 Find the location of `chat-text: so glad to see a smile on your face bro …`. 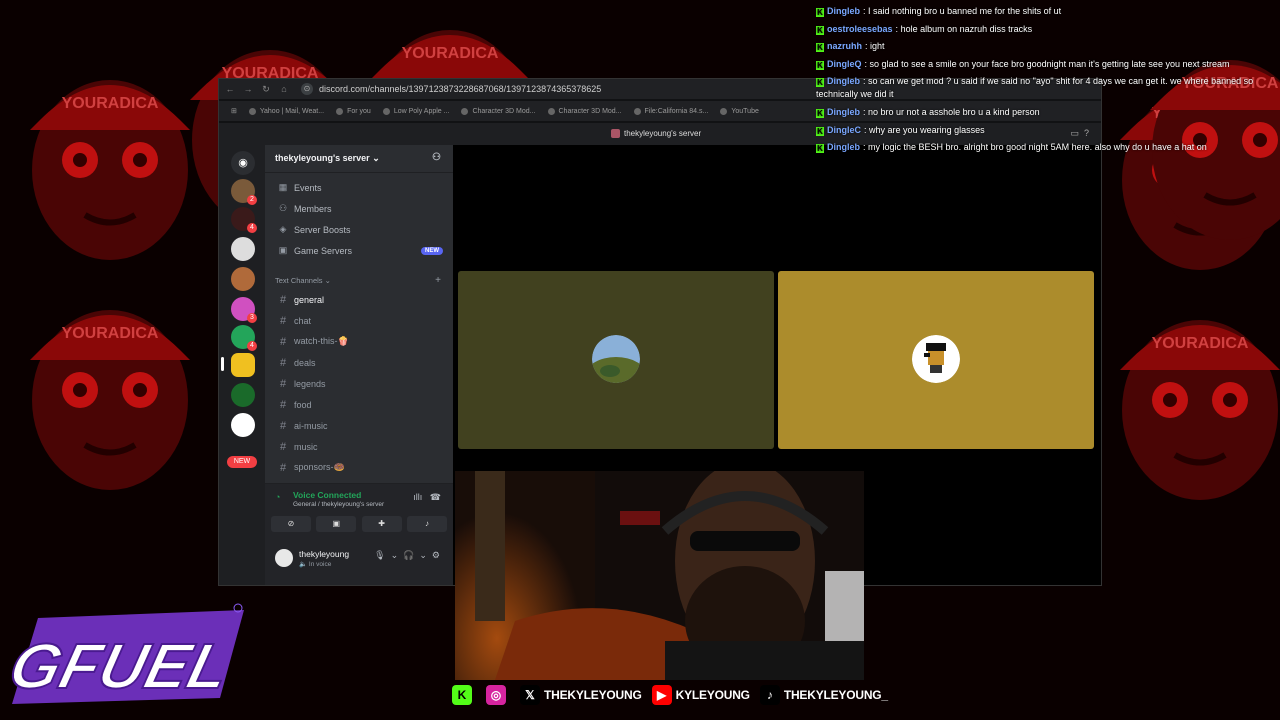

chat-text: so glad to see a smile on your face bro … is located at coordinates (1049, 63).